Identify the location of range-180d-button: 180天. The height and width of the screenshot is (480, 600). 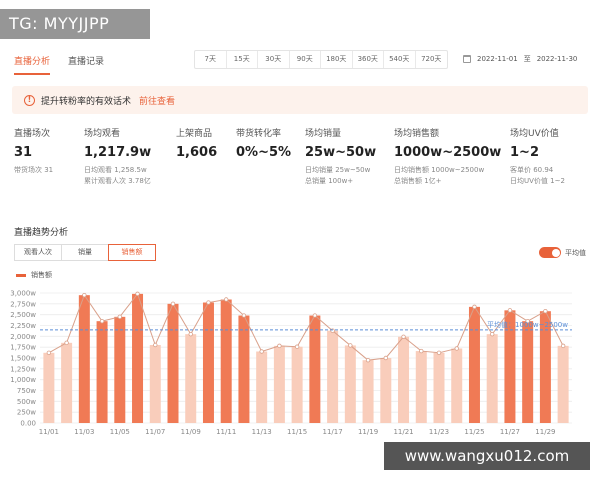
(337, 59).